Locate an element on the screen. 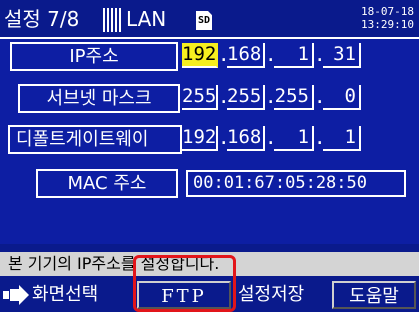 Image resolution: width=419 pixels, height=312 pixels. subnet-octet-4-field: 0 is located at coordinates (342, 97).